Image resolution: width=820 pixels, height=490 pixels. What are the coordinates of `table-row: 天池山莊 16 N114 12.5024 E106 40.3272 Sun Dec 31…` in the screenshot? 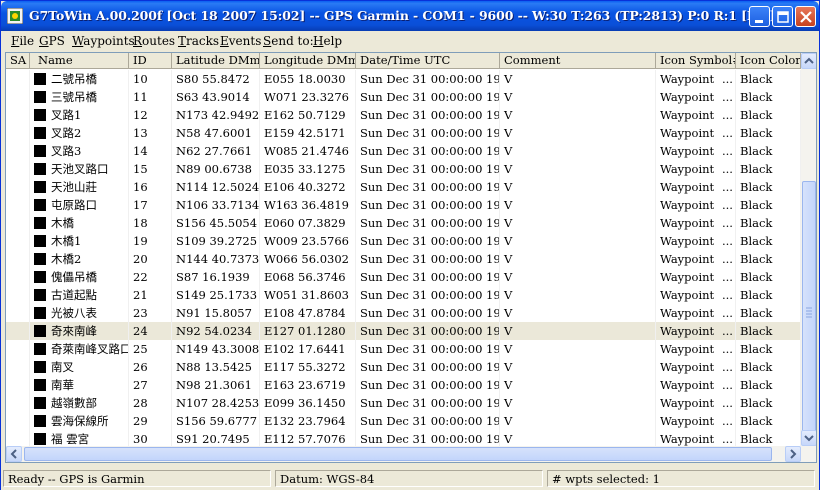 It's located at (403, 187).